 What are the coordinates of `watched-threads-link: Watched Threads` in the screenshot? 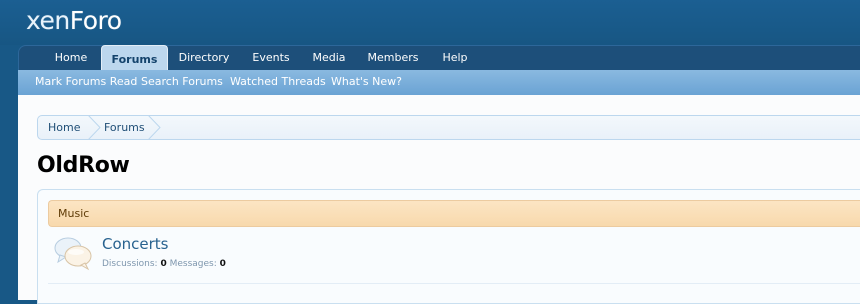 It's located at (278, 82).